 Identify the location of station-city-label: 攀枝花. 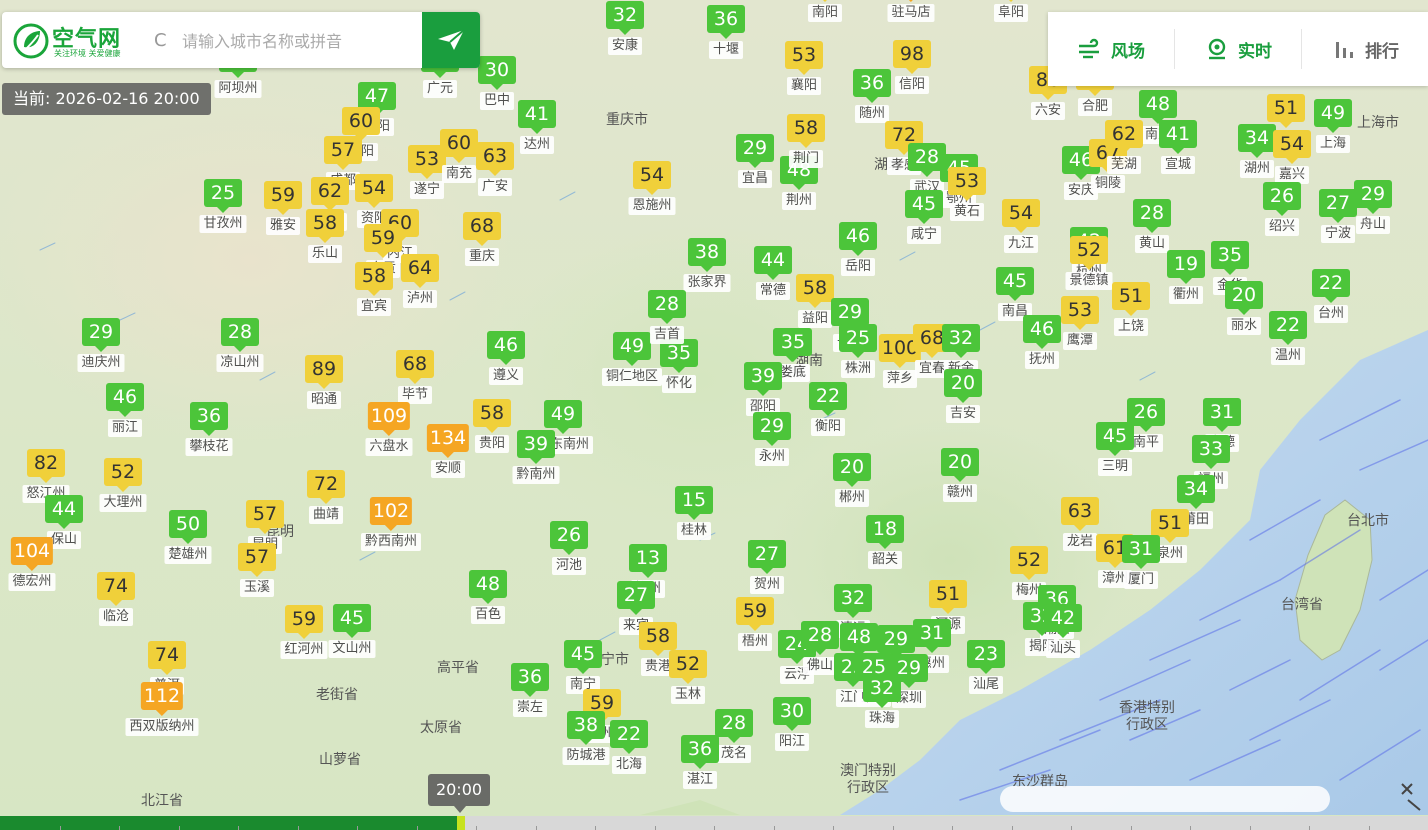
(209, 447).